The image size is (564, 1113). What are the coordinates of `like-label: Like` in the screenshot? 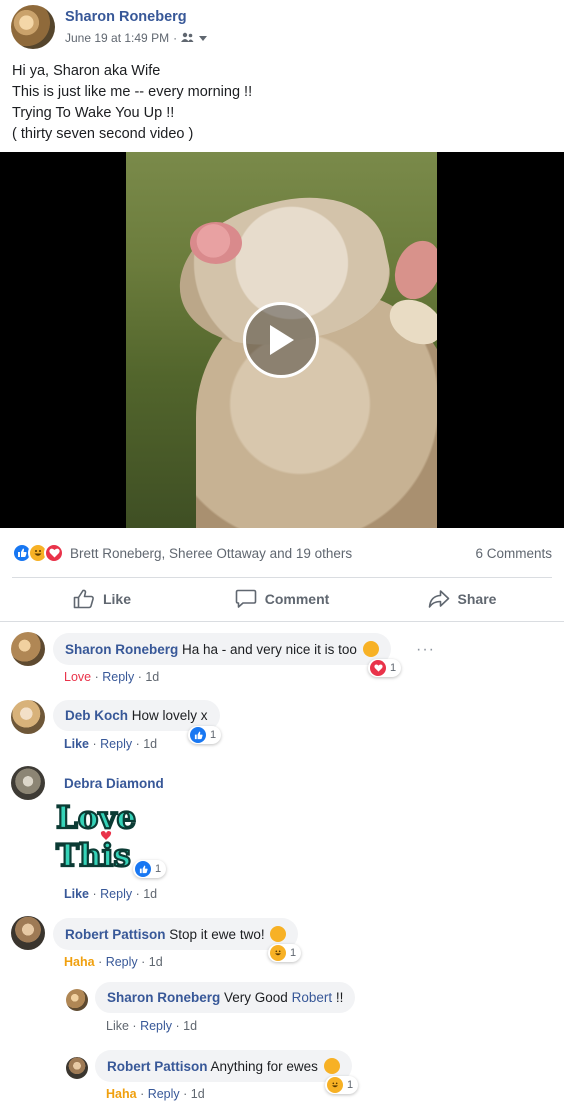 It's located at (116, 599).